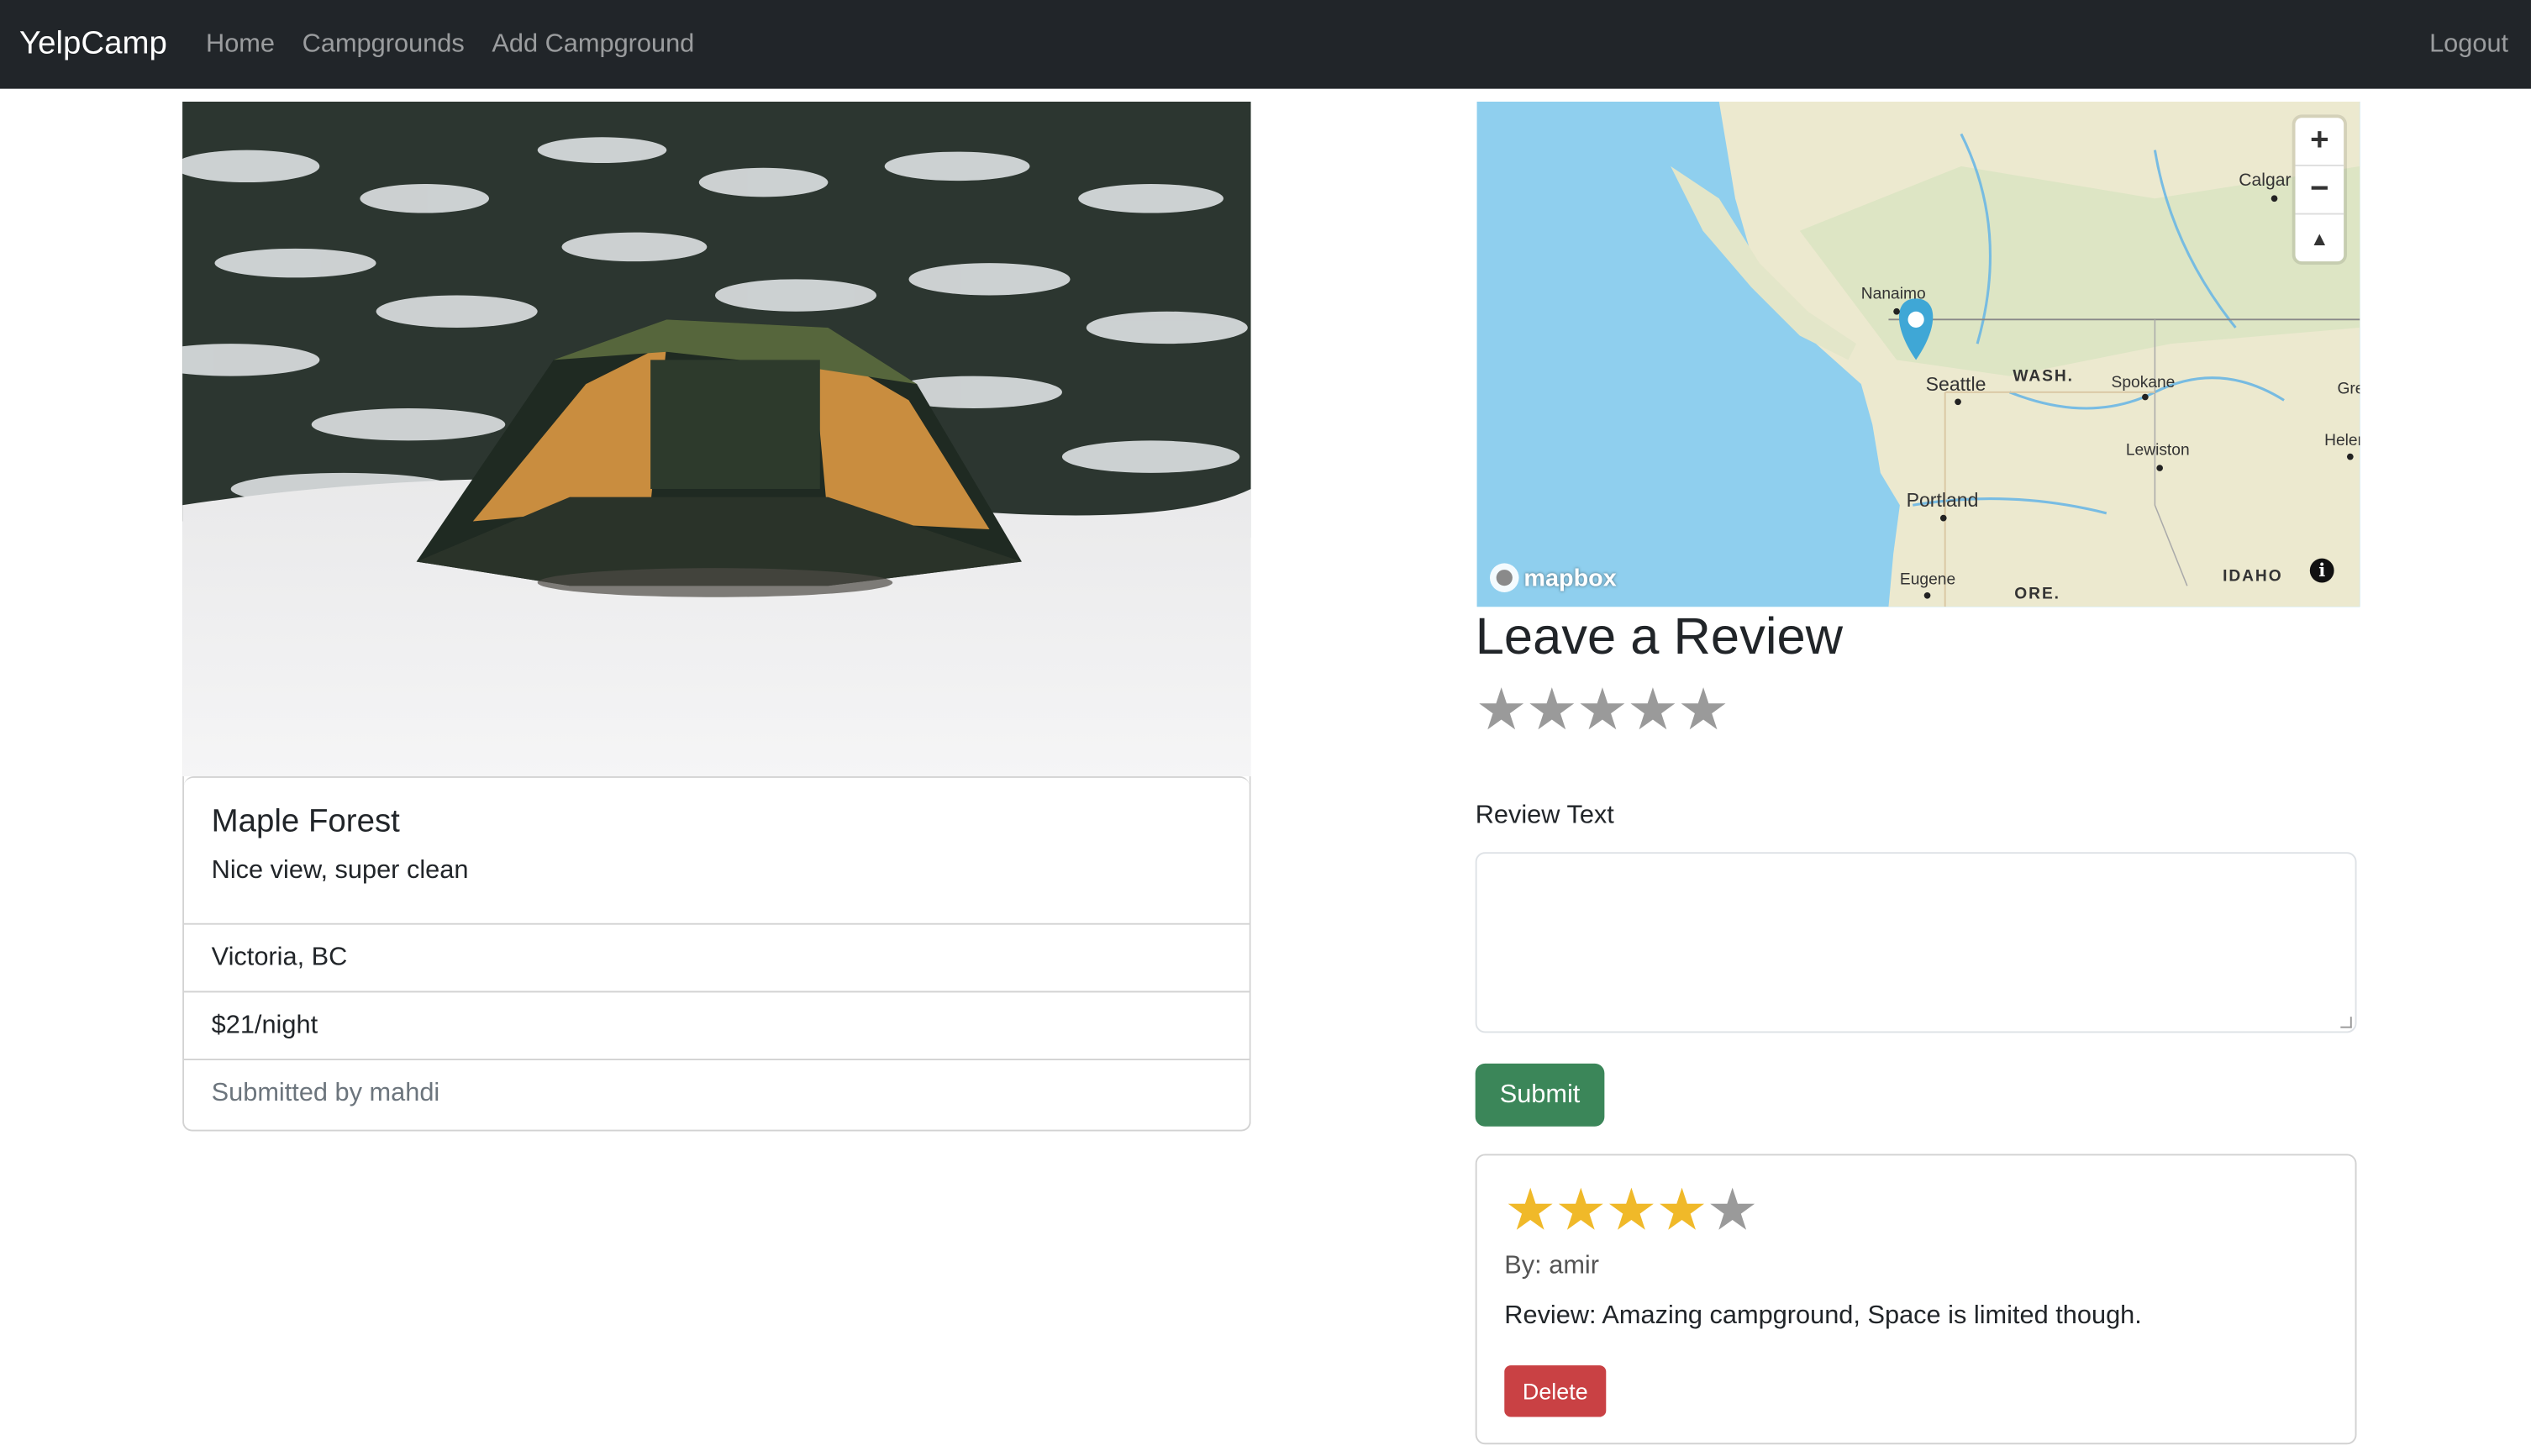 Image resolution: width=2531 pixels, height=1456 pixels. I want to click on rating-stars-input: ★ ★ ★ ★ ★, so click(1602, 710).